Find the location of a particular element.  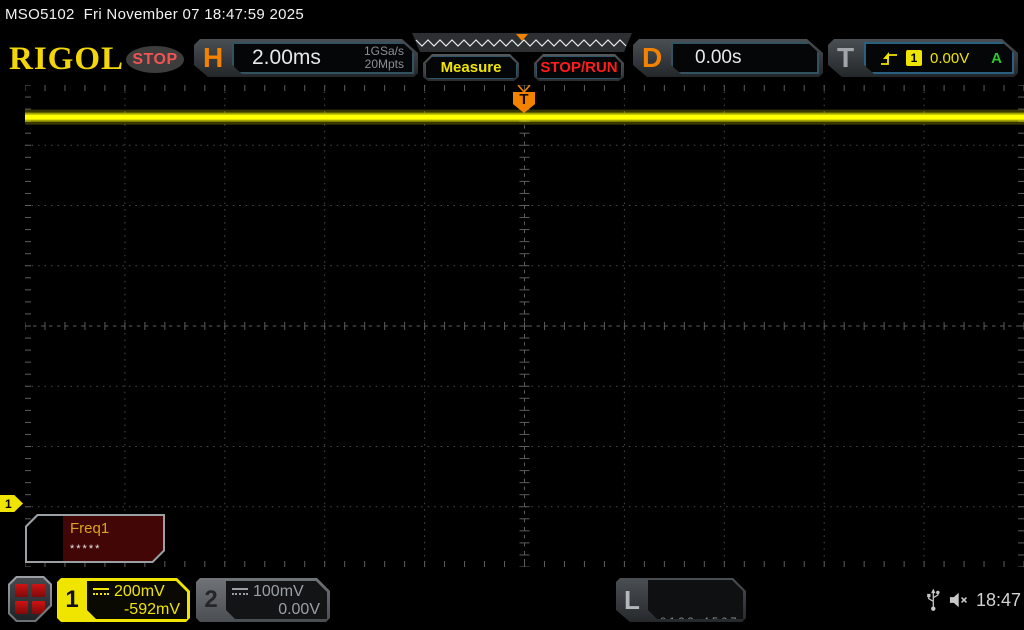

horizontal-value-box: 2.00ms 1GSa/s 20Mpts is located at coordinates (323, 58).